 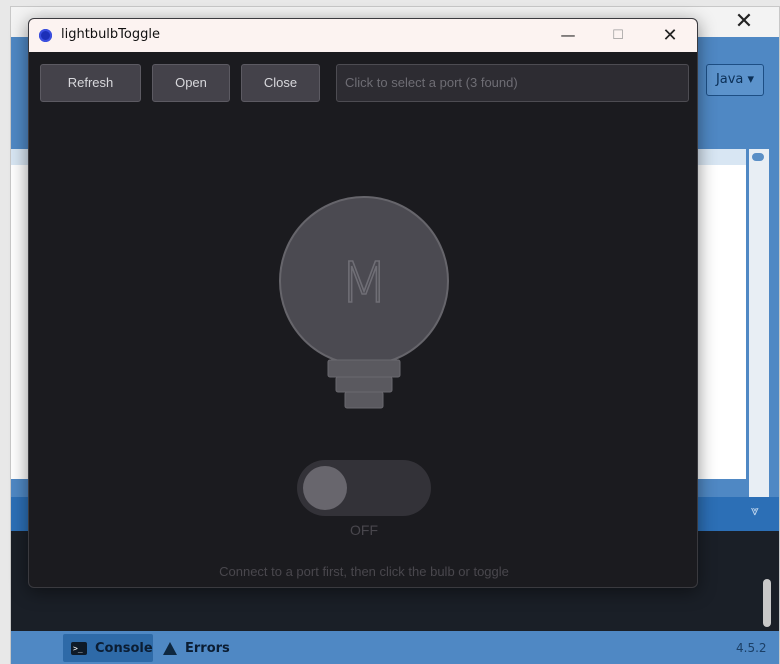 I want to click on filter-icon: ⩔, so click(x=755, y=511).